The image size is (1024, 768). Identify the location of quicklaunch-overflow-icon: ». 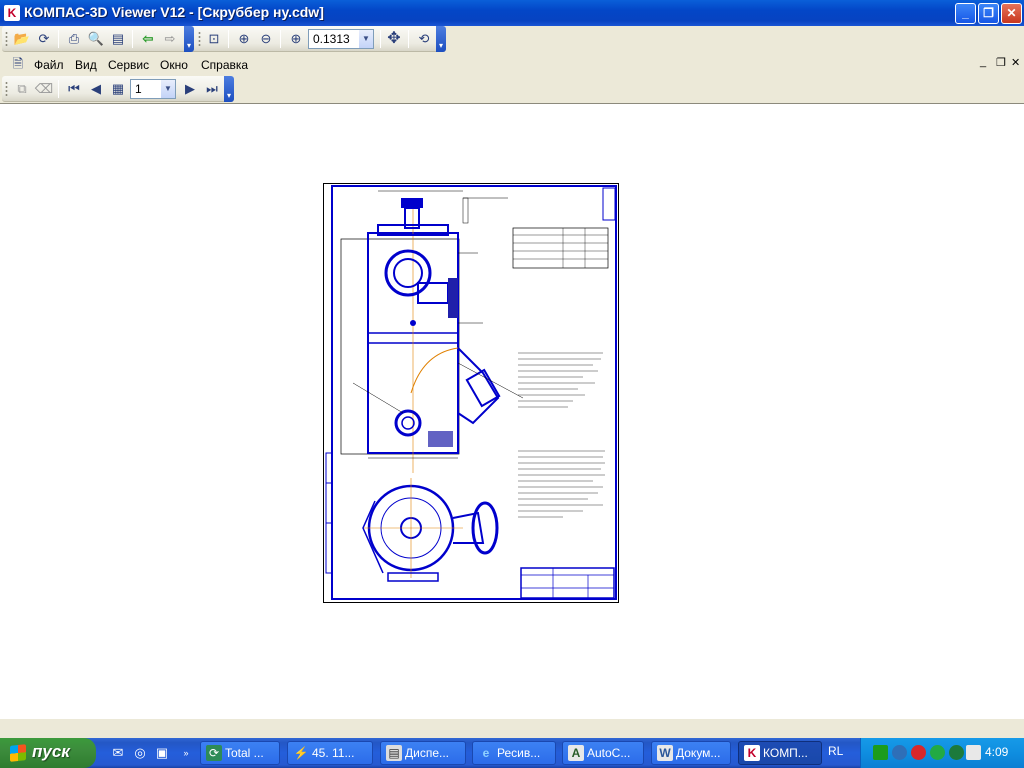
(186, 753).